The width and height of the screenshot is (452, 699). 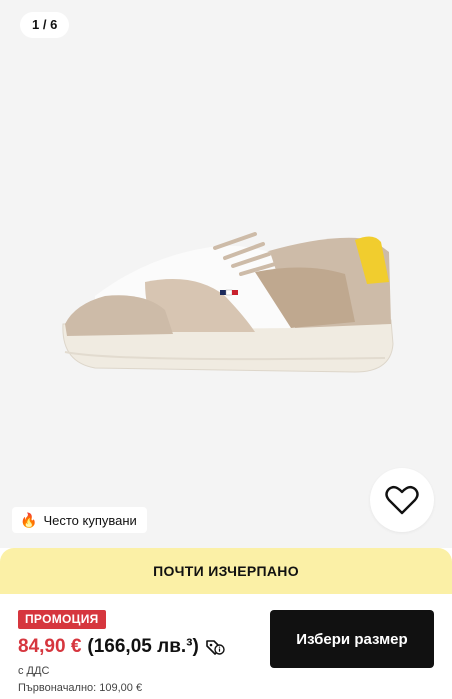 I want to click on fire-icon: 🔥, so click(x=29, y=520).